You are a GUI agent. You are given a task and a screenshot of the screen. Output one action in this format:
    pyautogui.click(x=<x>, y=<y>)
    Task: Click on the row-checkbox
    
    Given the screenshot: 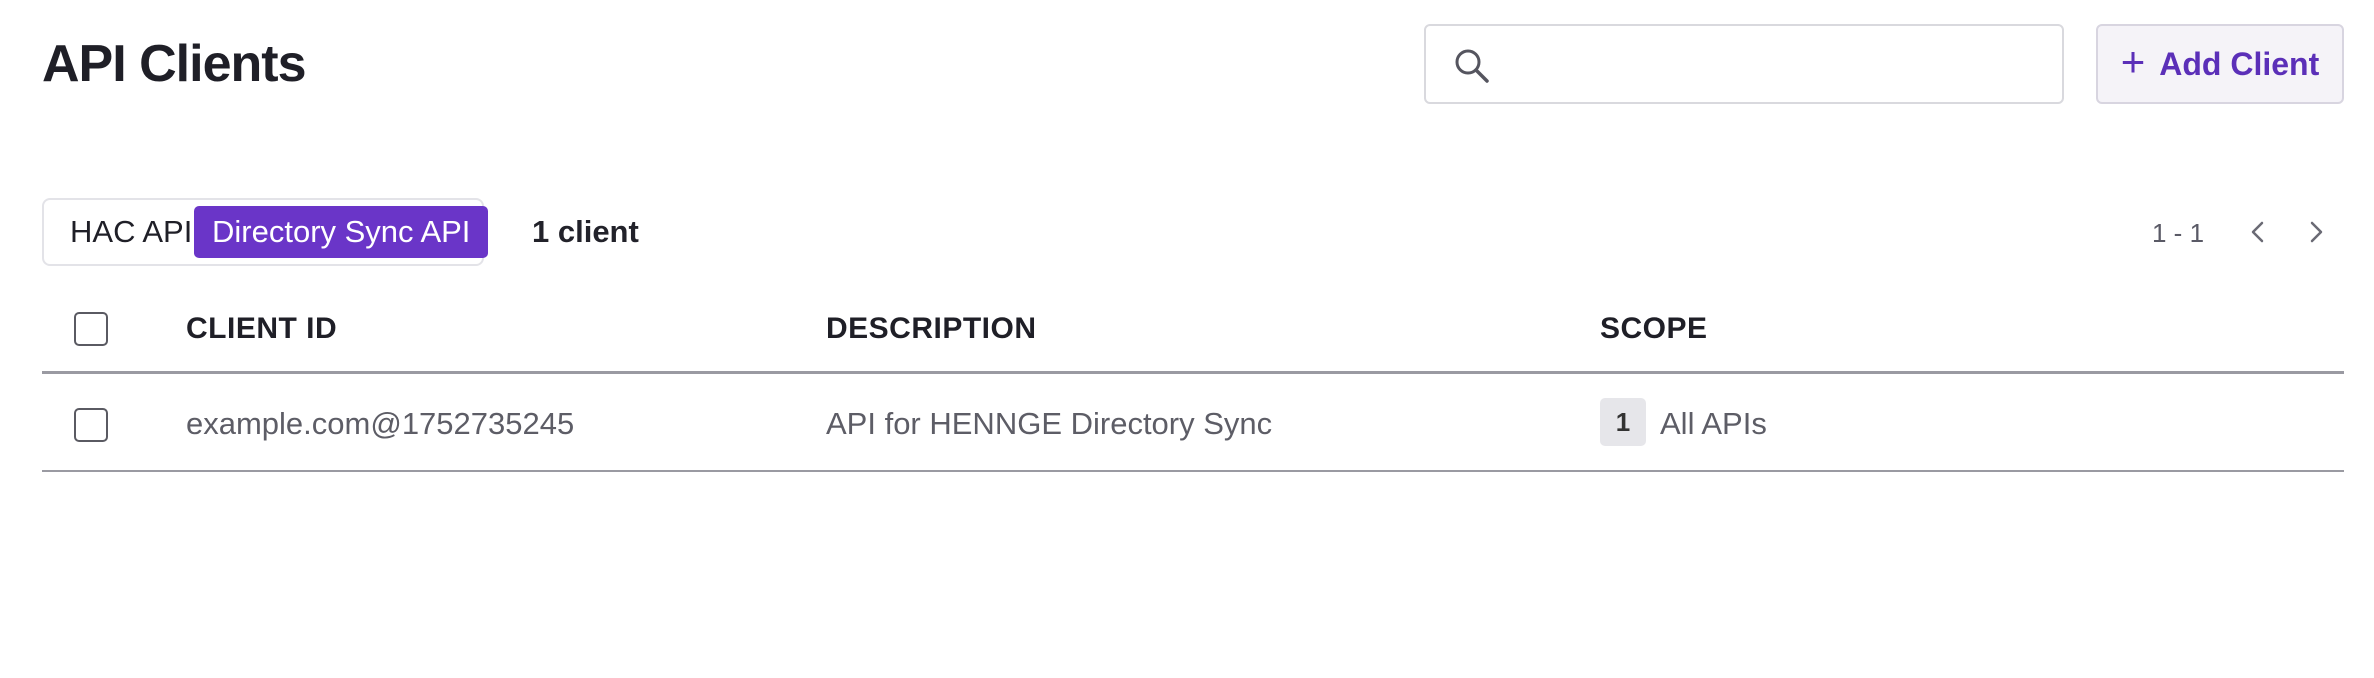 What is the action you would take?
    pyautogui.click(x=91, y=425)
    